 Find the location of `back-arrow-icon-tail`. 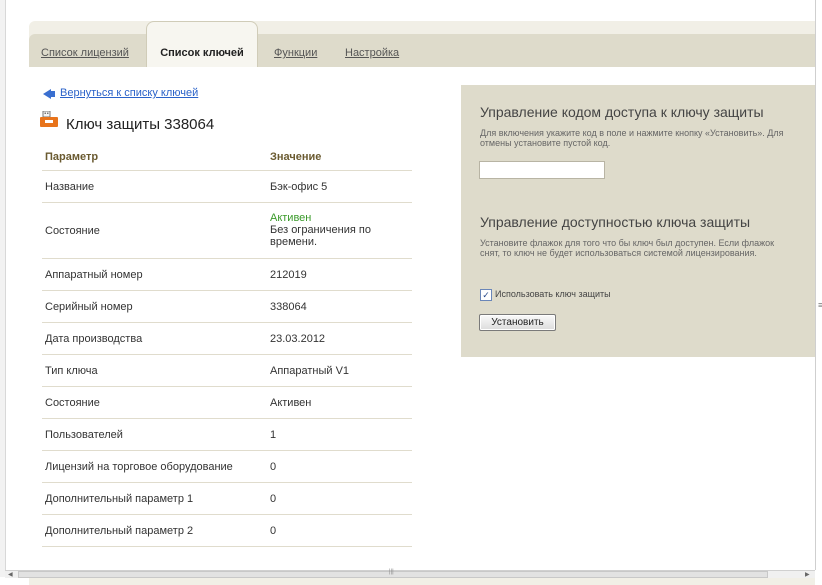

back-arrow-icon-tail is located at coordinates (52, 94).